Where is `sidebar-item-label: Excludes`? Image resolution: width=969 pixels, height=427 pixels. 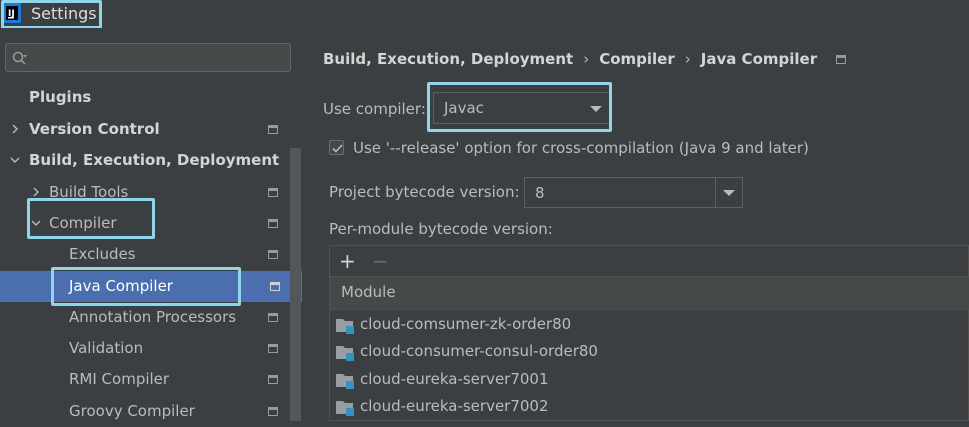 sidebar-item-label: Excludes is located at coordinates (102, 254).